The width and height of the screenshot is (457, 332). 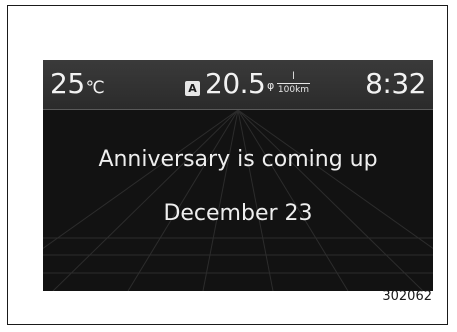 I want to click on fuel-economy-value: 20.5, so click(x=235, y=83).